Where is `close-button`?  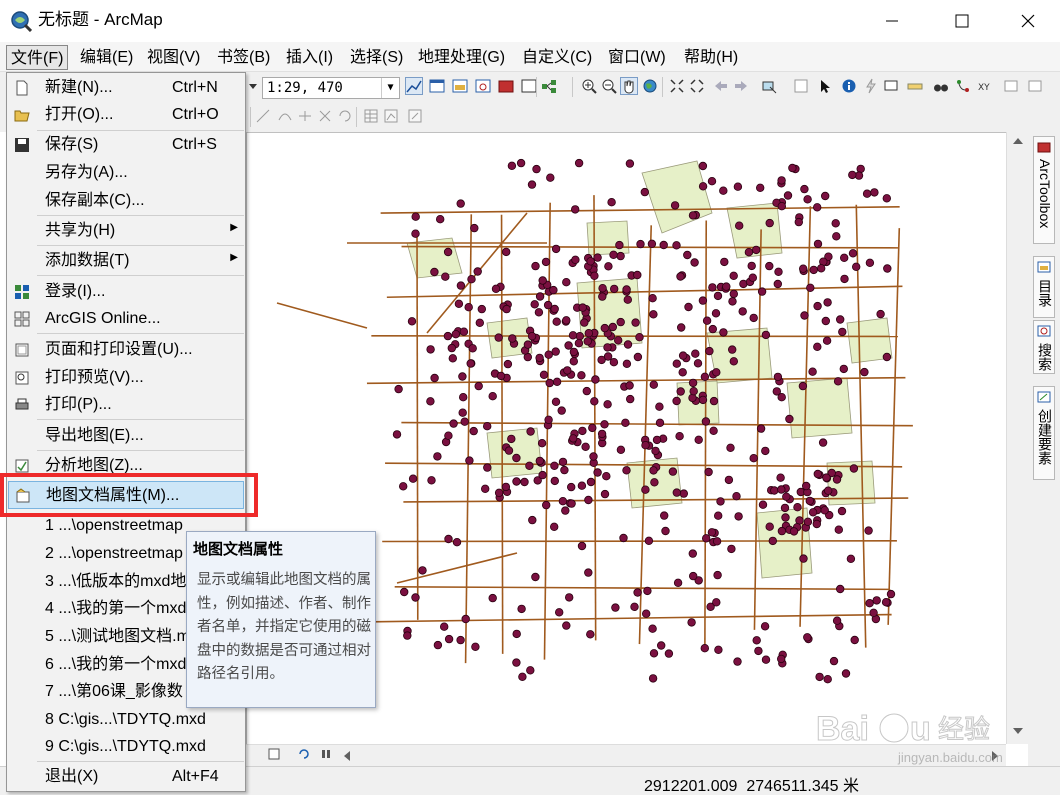 close-button is located at coordinates (1028, 21).